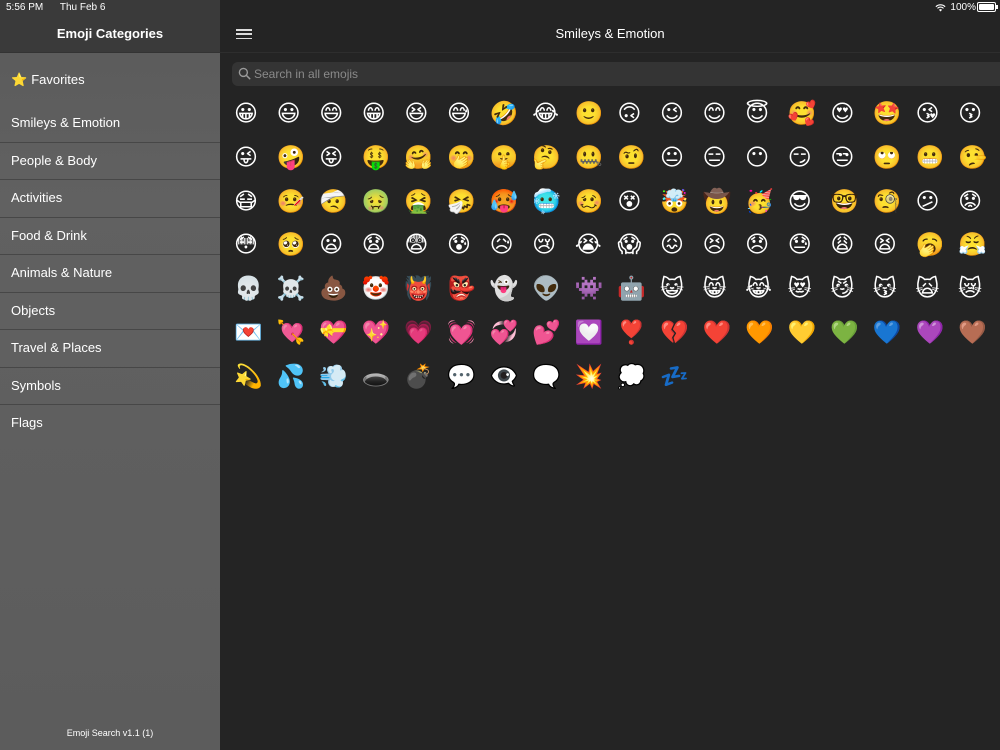 The height and width of the screenshot is (750, 1000). What do you see at coordinates (509, 337) in the screenshot?
I see `emoji-cell: 💞` at bounding box center [509, 337].